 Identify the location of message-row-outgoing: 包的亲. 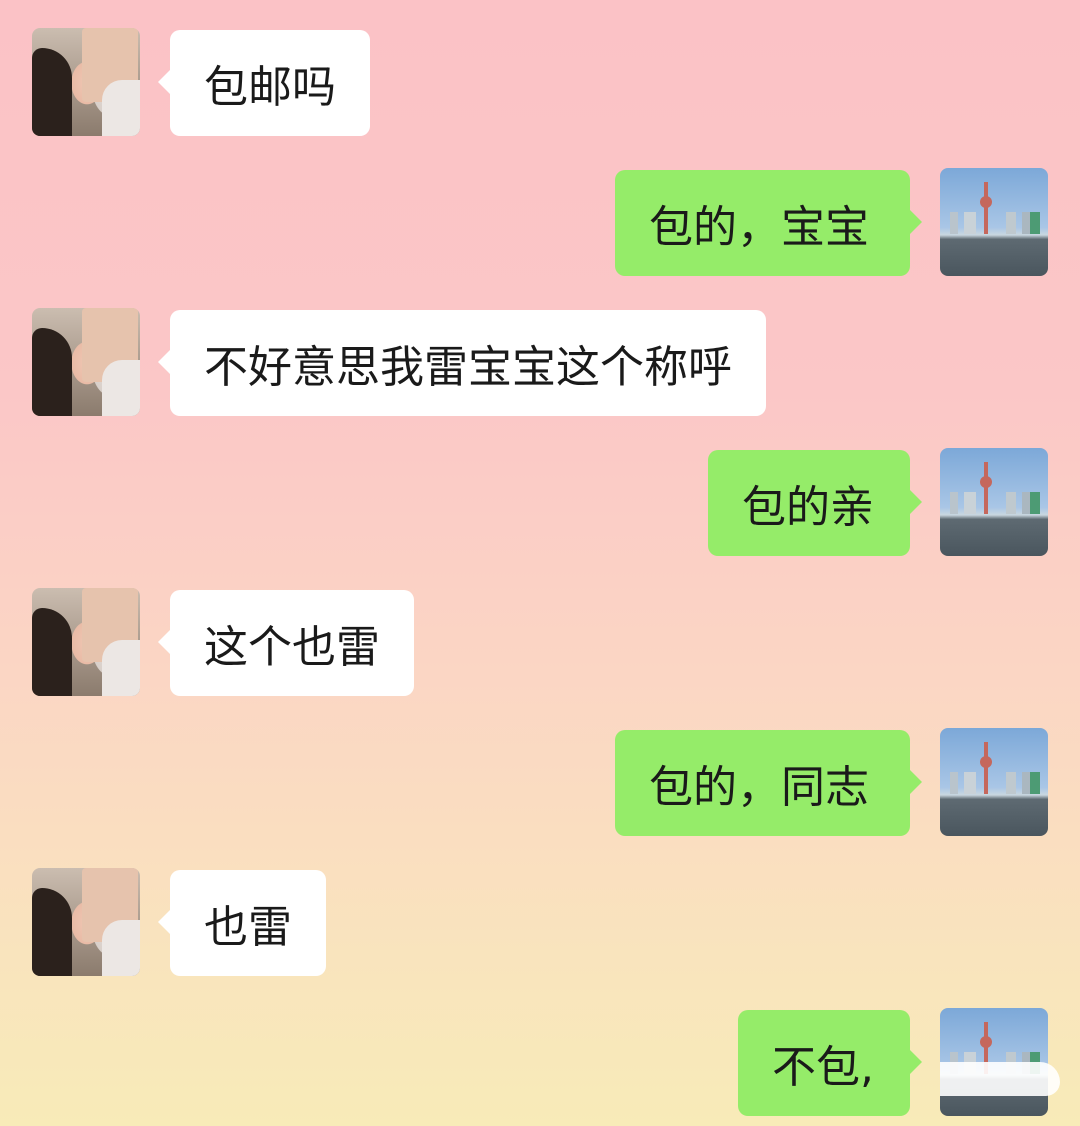
(540, 503).